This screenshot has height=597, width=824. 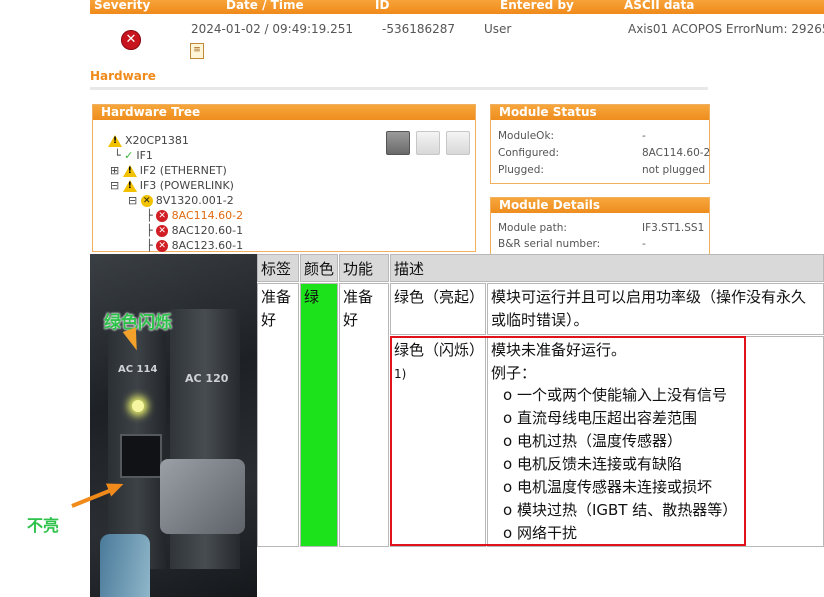 What do you see at coordinates (122, 6) in the screenshot?
I see `col-severity: Severity` at bounding box center [122, 6].